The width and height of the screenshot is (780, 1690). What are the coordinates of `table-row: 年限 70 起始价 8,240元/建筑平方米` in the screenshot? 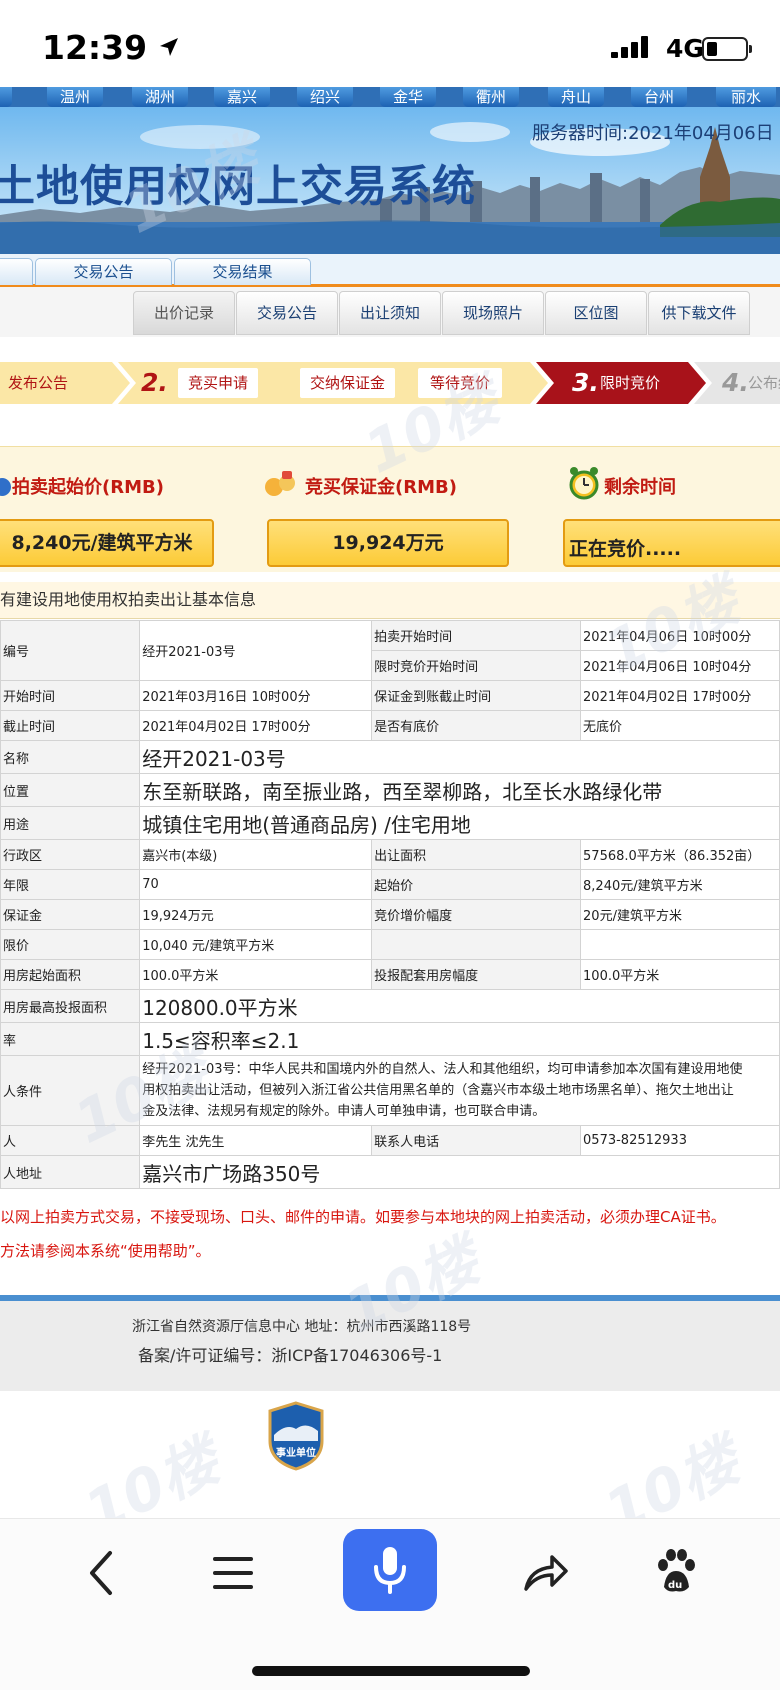 It's located at (390, 884).